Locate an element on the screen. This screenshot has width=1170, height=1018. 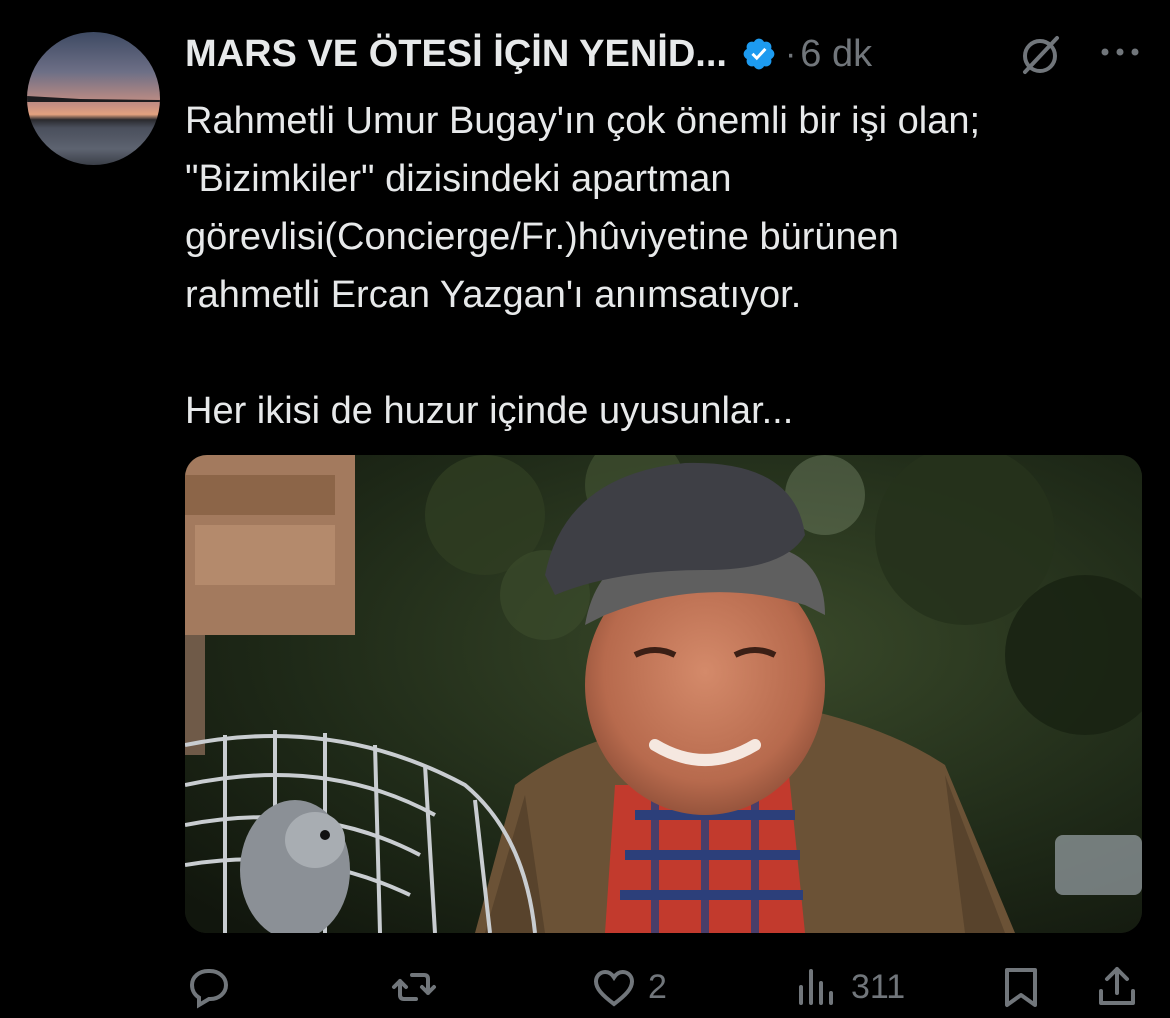
post-action-bar: 2 311 is located at coordinates (665, 987).